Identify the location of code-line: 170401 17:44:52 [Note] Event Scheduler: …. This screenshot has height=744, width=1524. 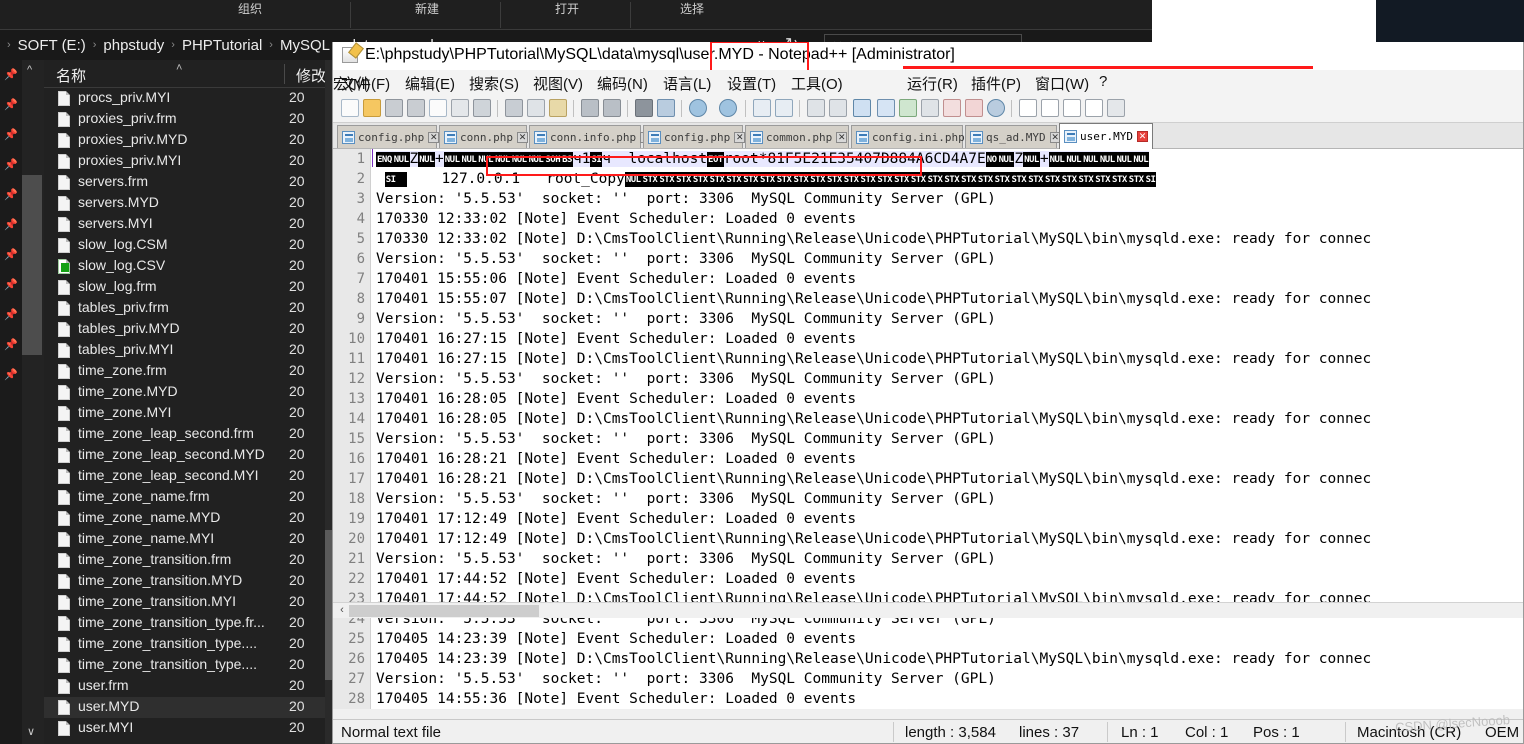
(616, 579).